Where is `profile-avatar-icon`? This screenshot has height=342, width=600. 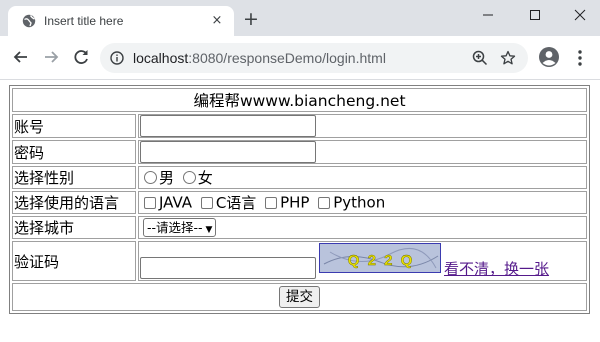
profile-avatar-icon is located at coordinates (549, 57).